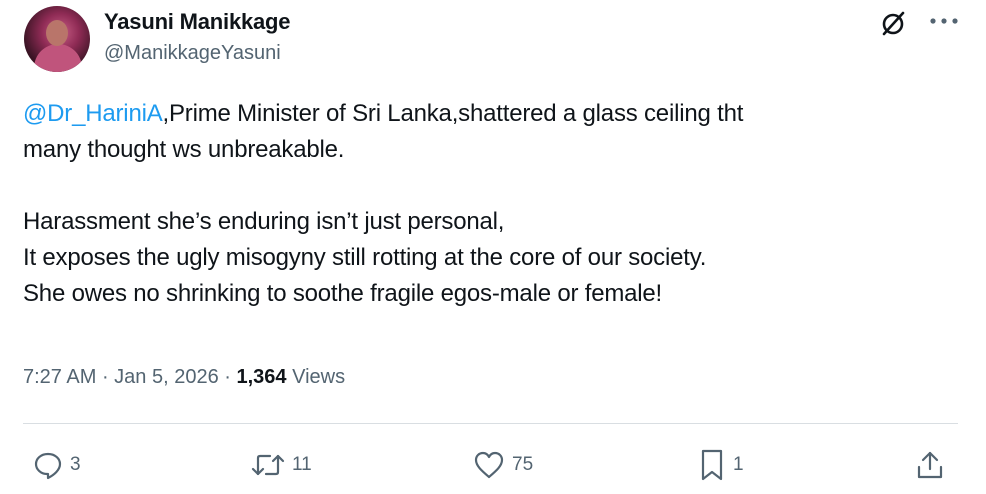 The height and width of the screenshot is (494, 986). I want to click on bookmark-count: 1, so click(738, 464).